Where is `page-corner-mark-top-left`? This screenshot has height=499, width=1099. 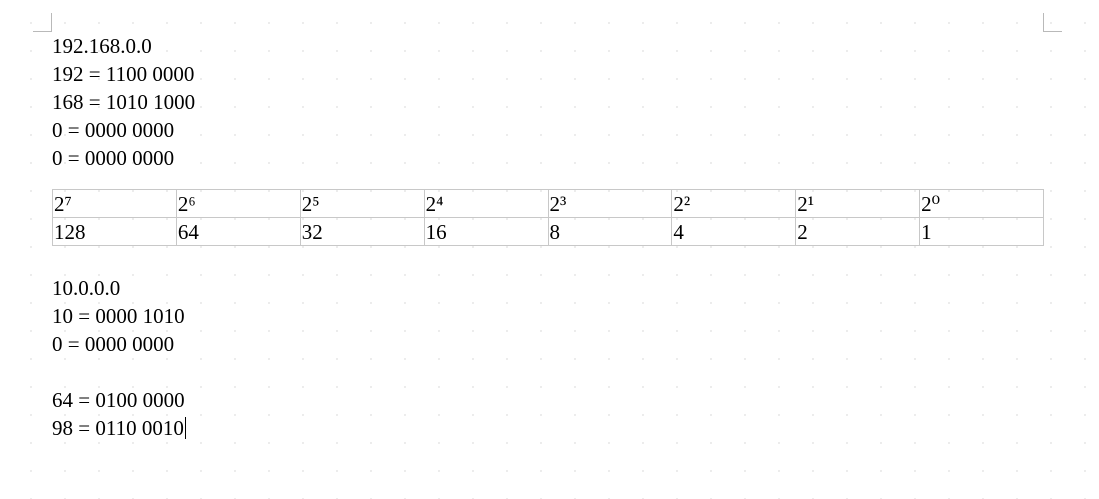
page-corner-mark-top-left is located at coordinates (42, 22).